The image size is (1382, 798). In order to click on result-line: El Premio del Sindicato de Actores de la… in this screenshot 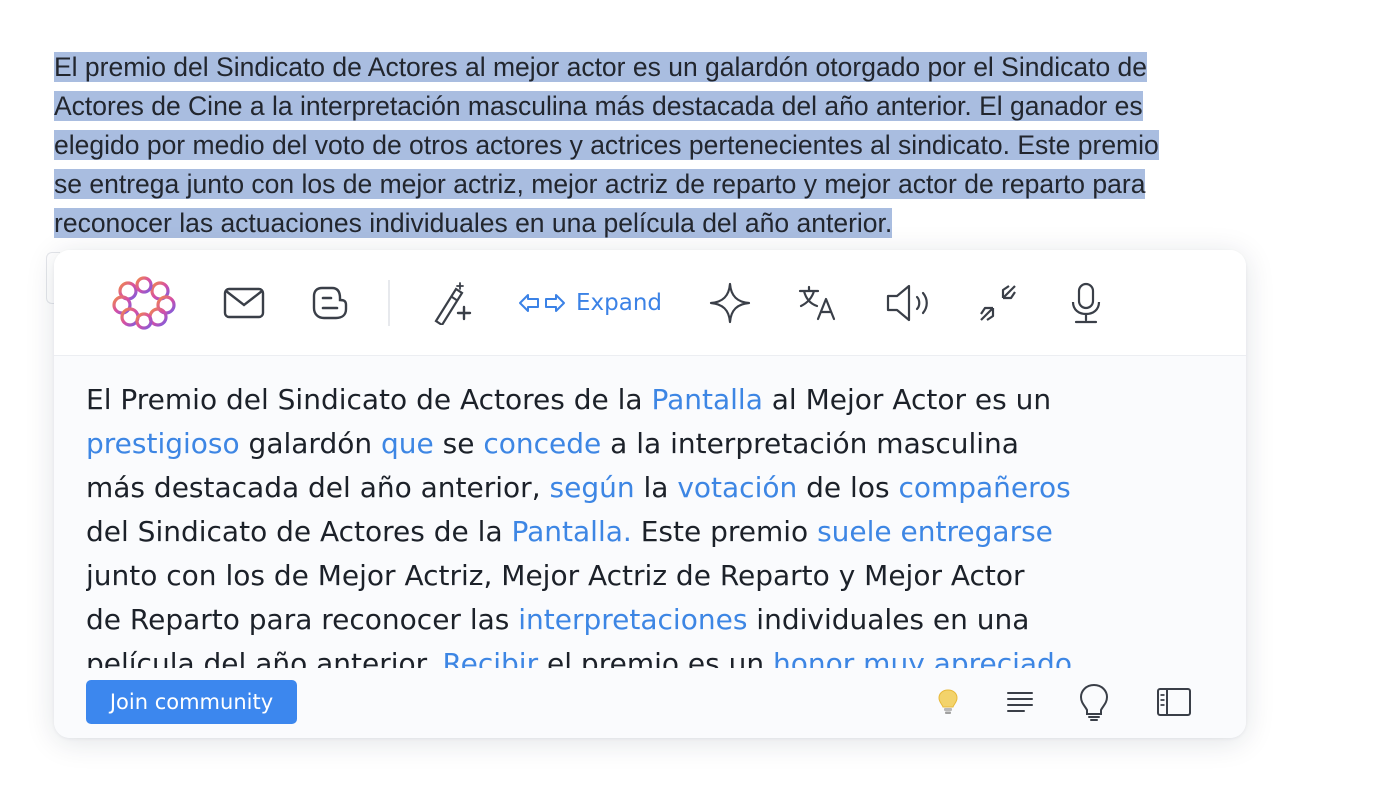, I will do `click(646, 400)`.